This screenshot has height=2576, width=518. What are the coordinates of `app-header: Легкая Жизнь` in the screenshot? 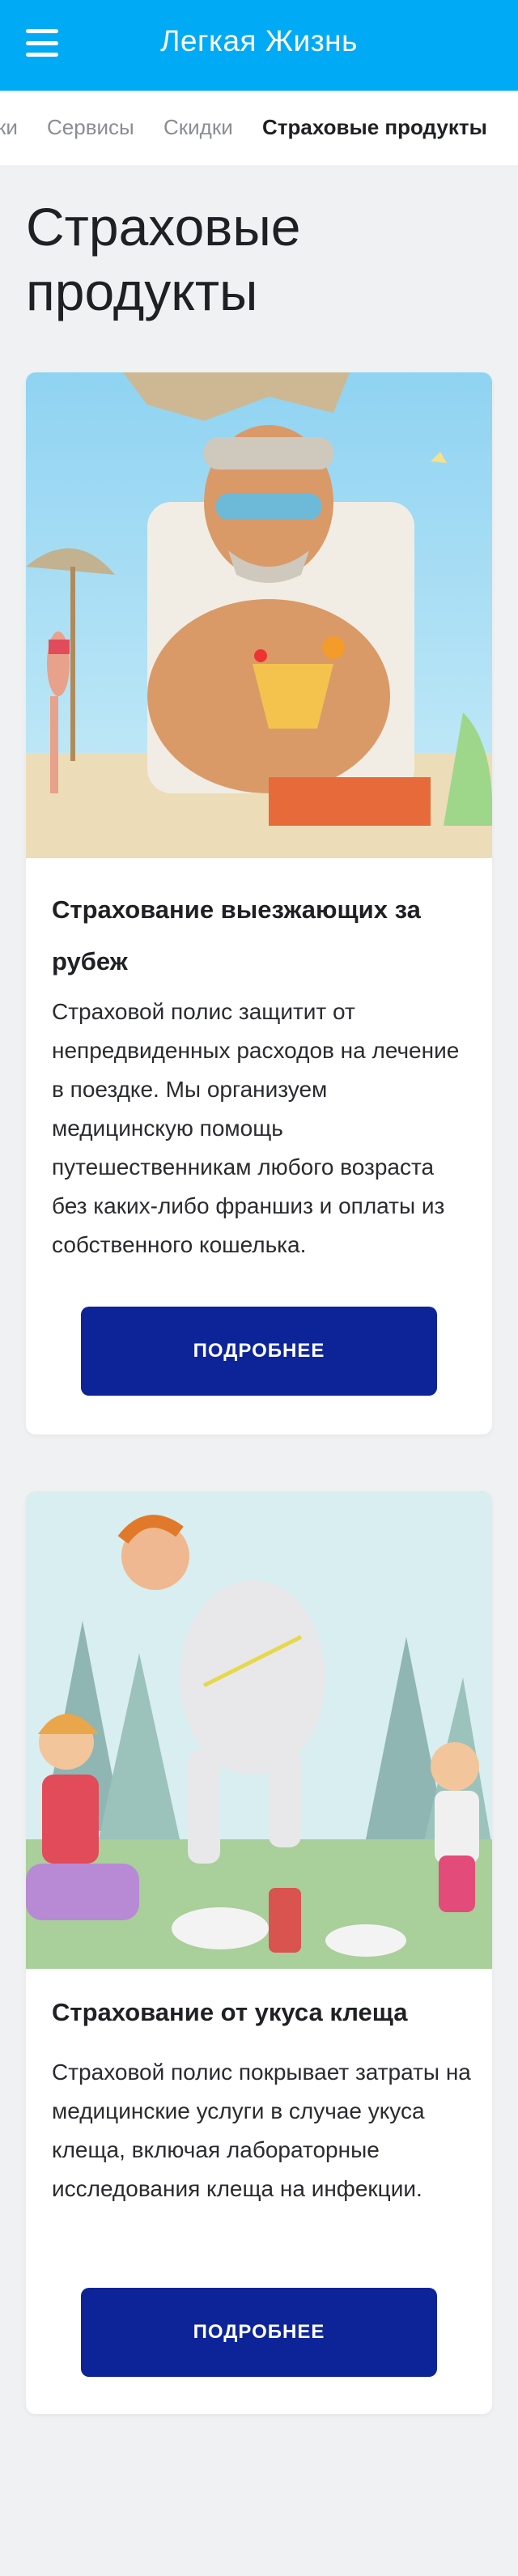 It's located at (259, 45).